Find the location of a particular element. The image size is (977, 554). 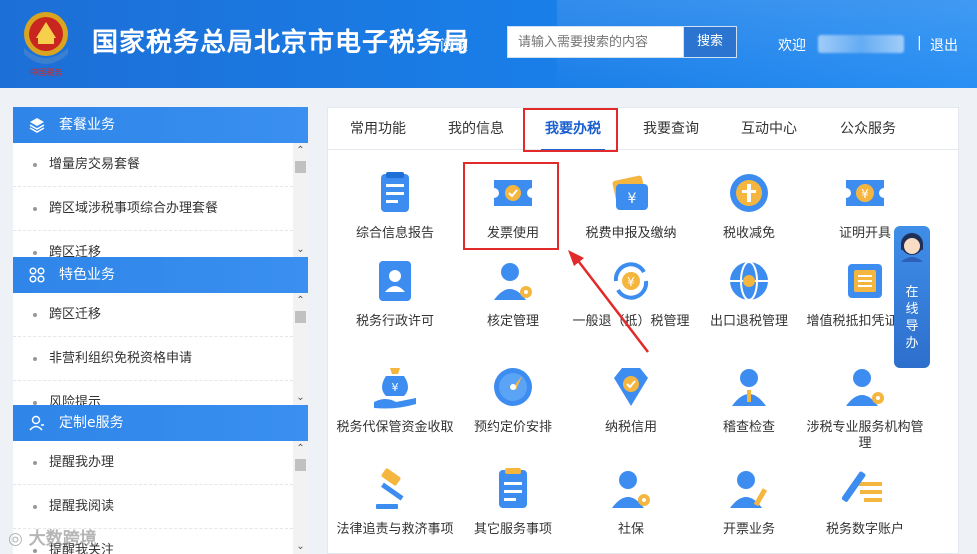

online-guide-button: 在线导办 is located at coordinates (912, 297).